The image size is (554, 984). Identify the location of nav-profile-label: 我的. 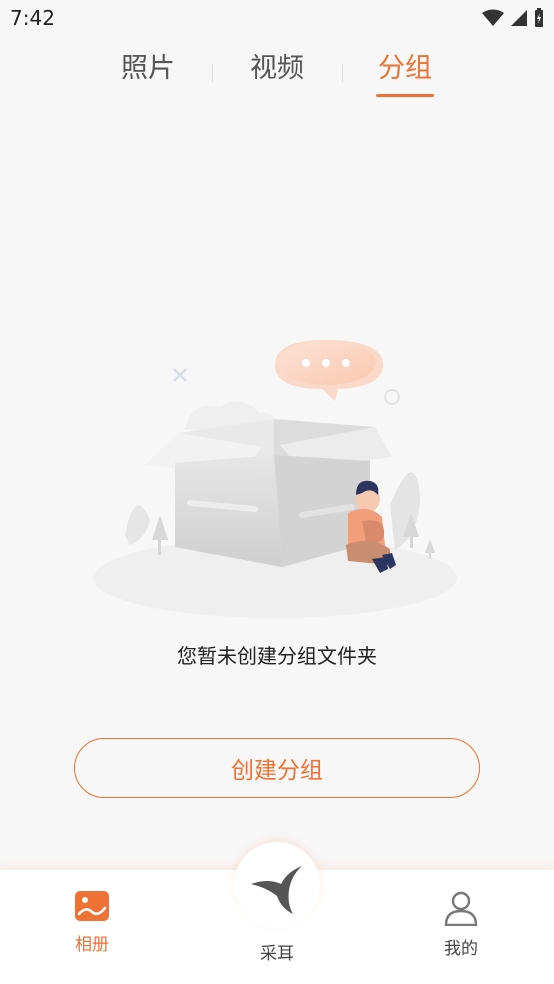
(461, 949).